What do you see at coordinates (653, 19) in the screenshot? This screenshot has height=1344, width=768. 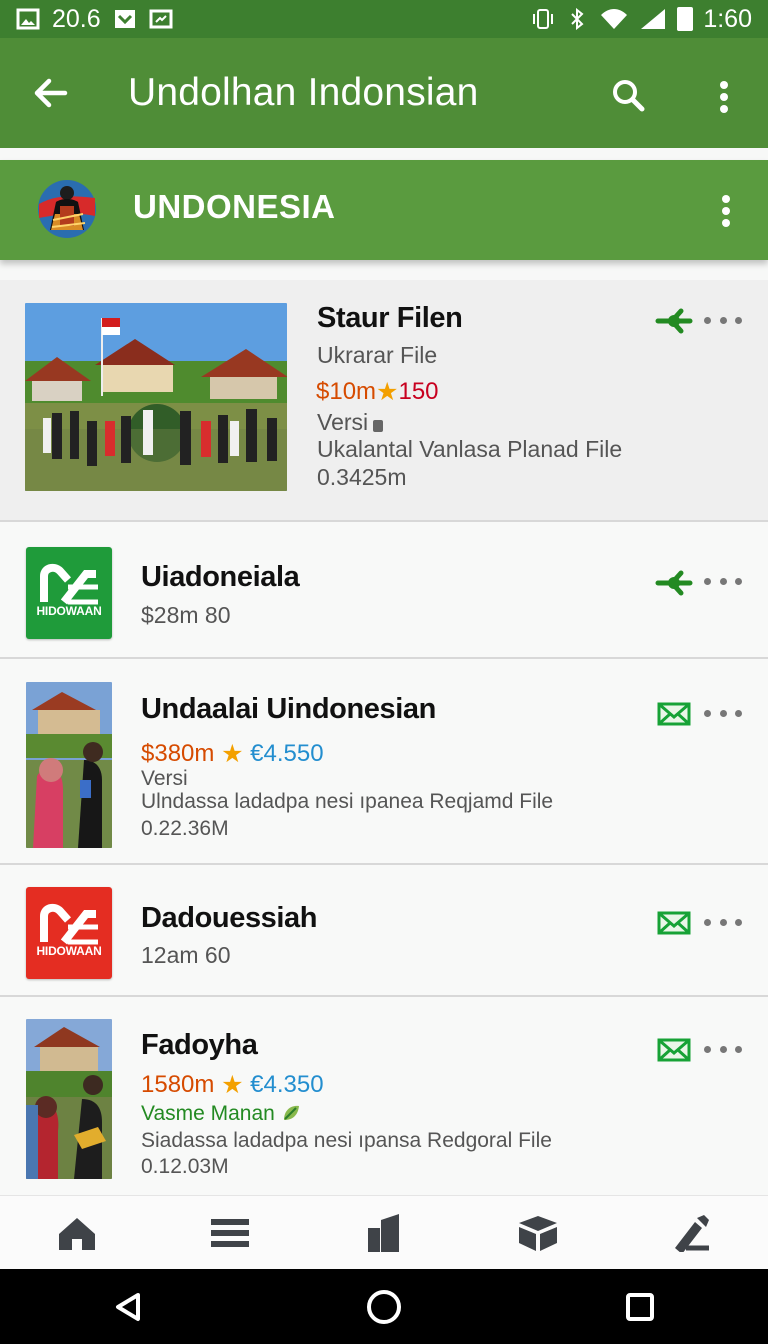 I see `signal-icon` at bounding box center [653, 19].